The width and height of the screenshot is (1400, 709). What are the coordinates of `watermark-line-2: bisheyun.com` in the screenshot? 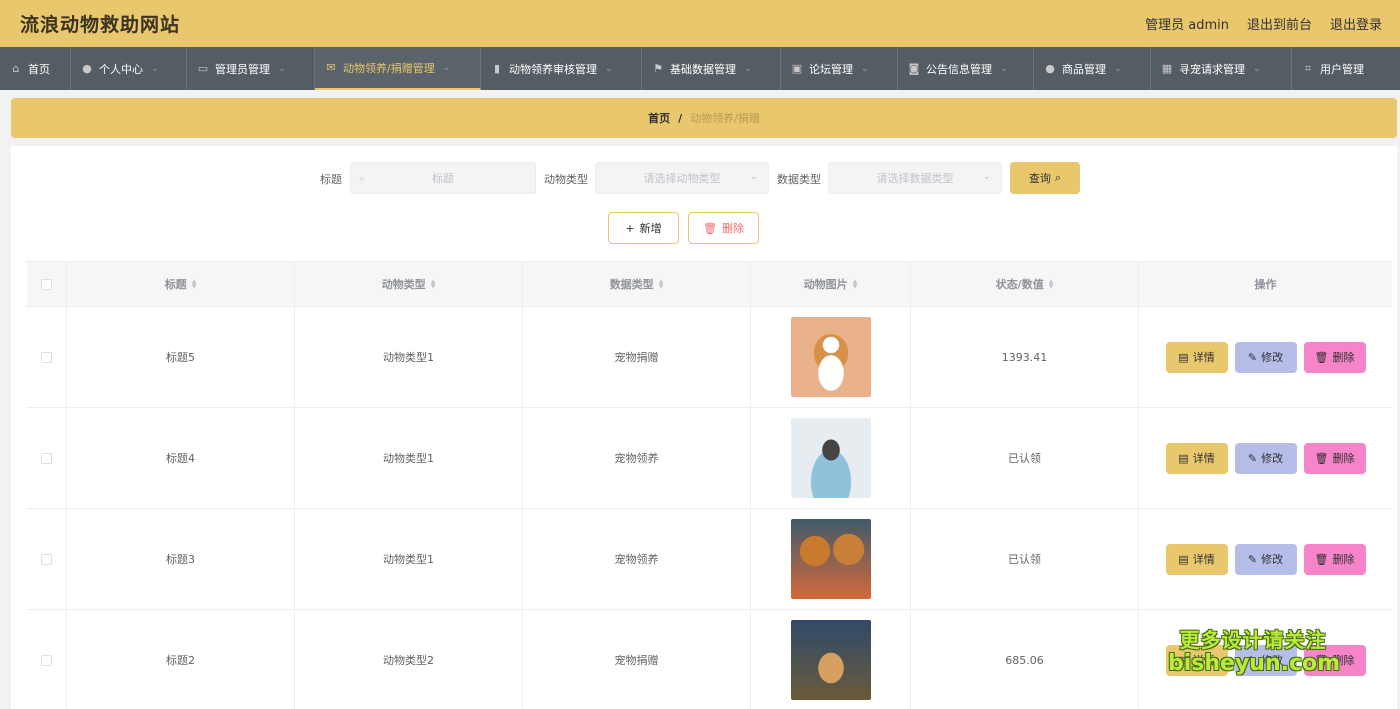 It's located at (1254, 663).